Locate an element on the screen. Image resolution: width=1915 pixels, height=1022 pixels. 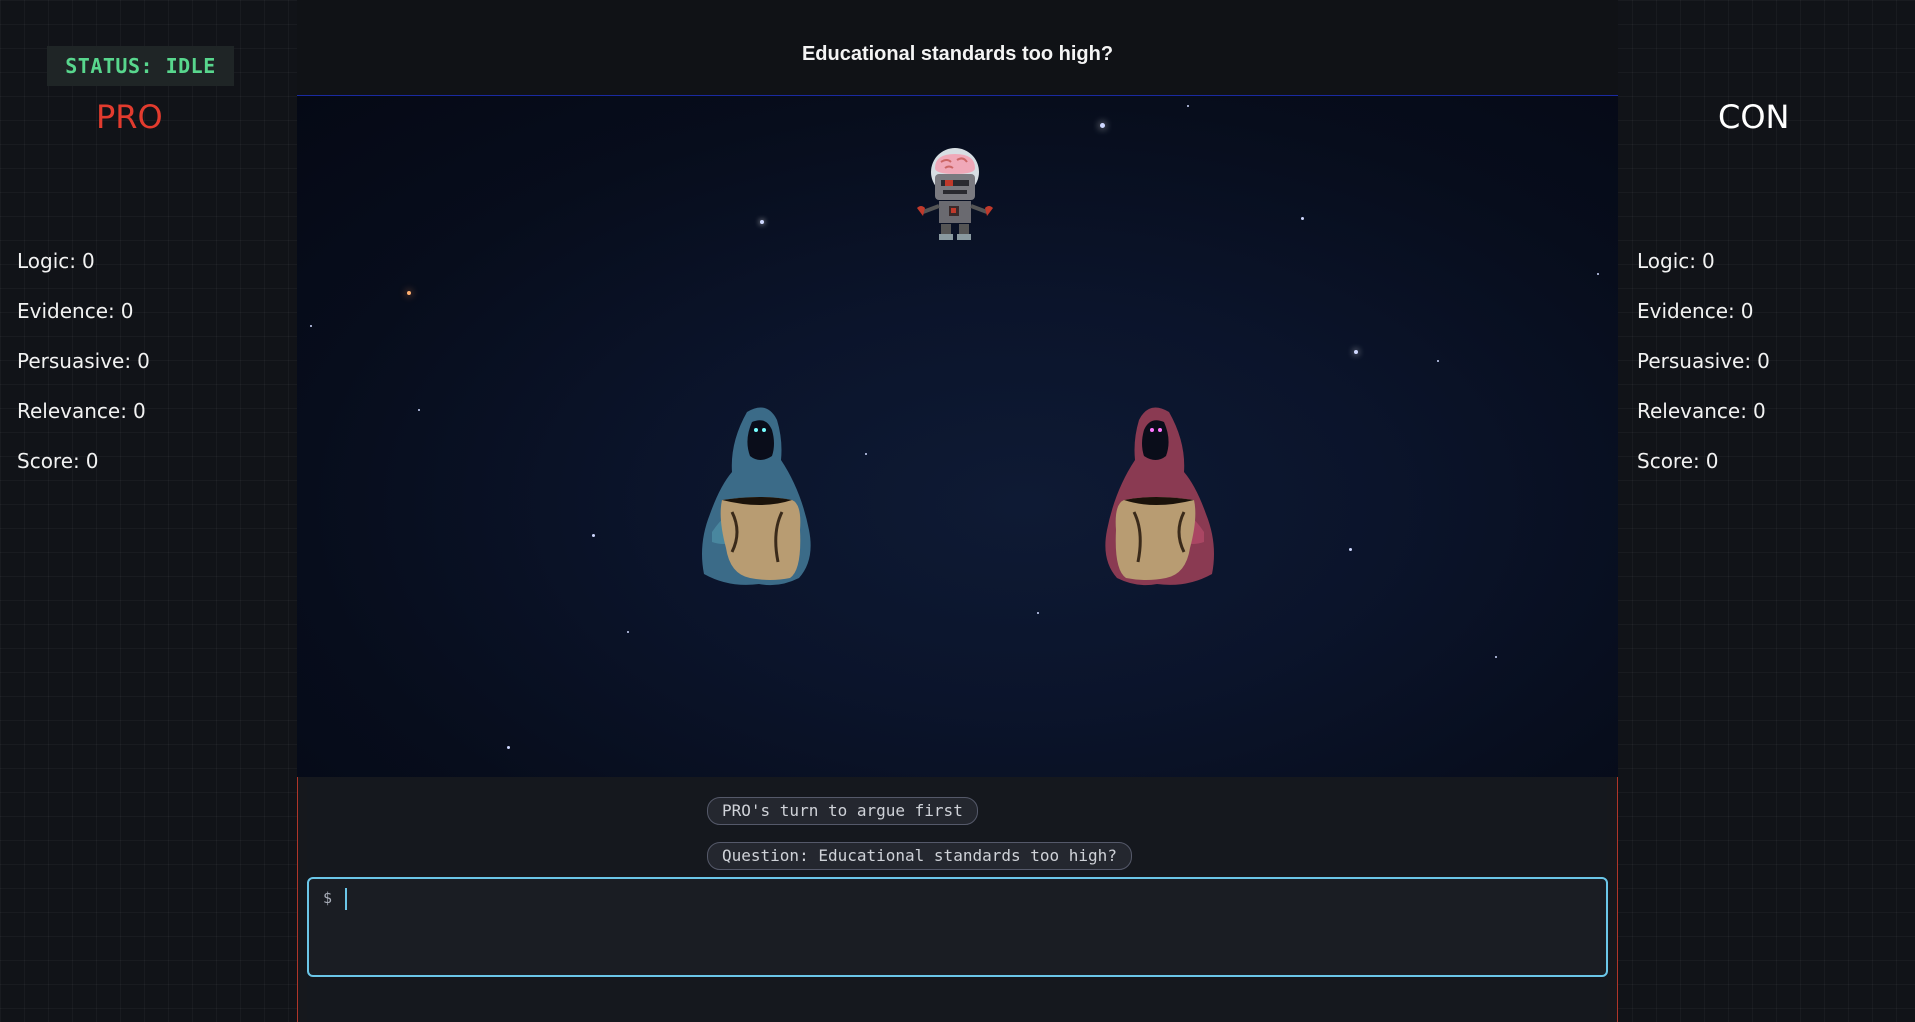
pro-stat-evidence: Evidence: 0 is located at coordinates (75, 311).